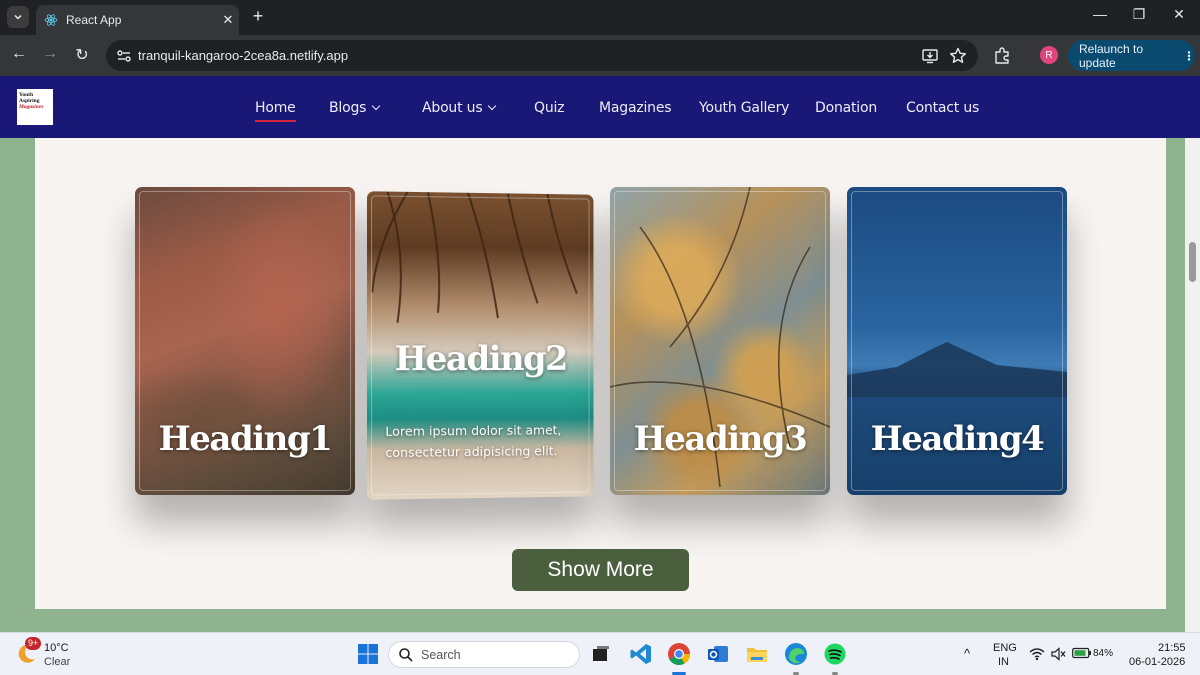  What do you see at coordinates (542, 55) in the screenshot?
I see `address-bar: tranquil-kangaroo-2cea8a.netlify.app` at bounding box center [542, 55].